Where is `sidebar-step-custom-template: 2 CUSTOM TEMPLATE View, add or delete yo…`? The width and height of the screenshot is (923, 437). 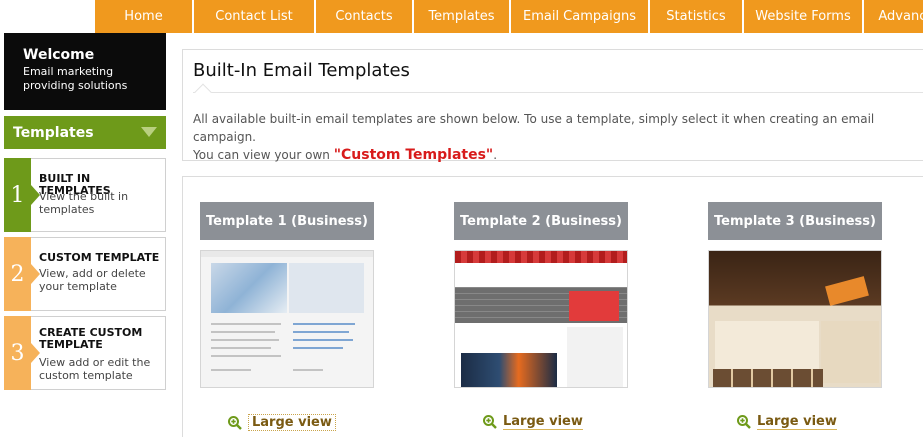
sidebar-step-custom-template: 2 CUSTOM TEMPLATE View, add or delete yo… is located at coordinates (85, 274).